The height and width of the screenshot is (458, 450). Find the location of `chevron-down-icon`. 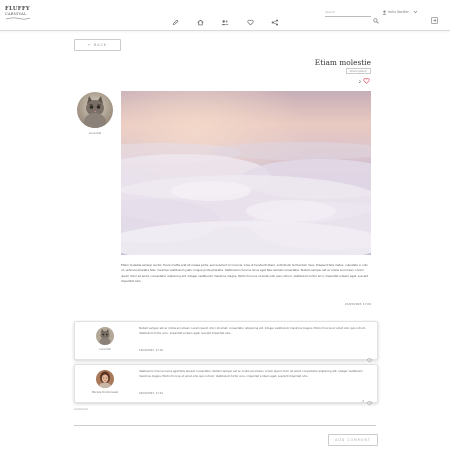

chevron-down-icon is located at coordinates (415, 12).